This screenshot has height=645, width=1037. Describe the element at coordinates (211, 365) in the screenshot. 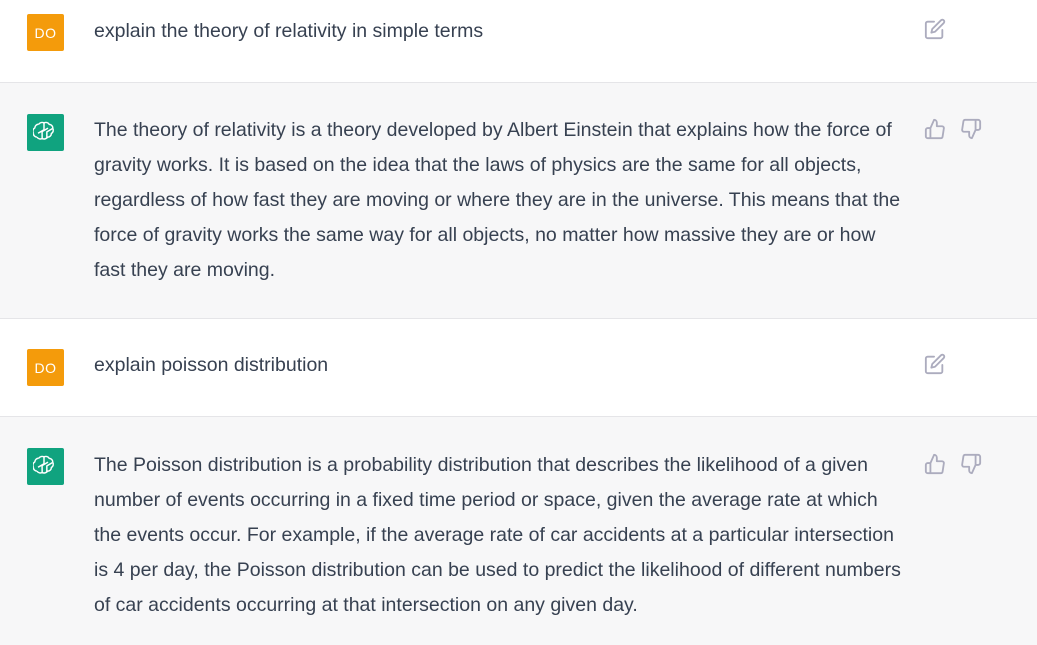

I see `user-message-text: explain poisson distribution` at that location.